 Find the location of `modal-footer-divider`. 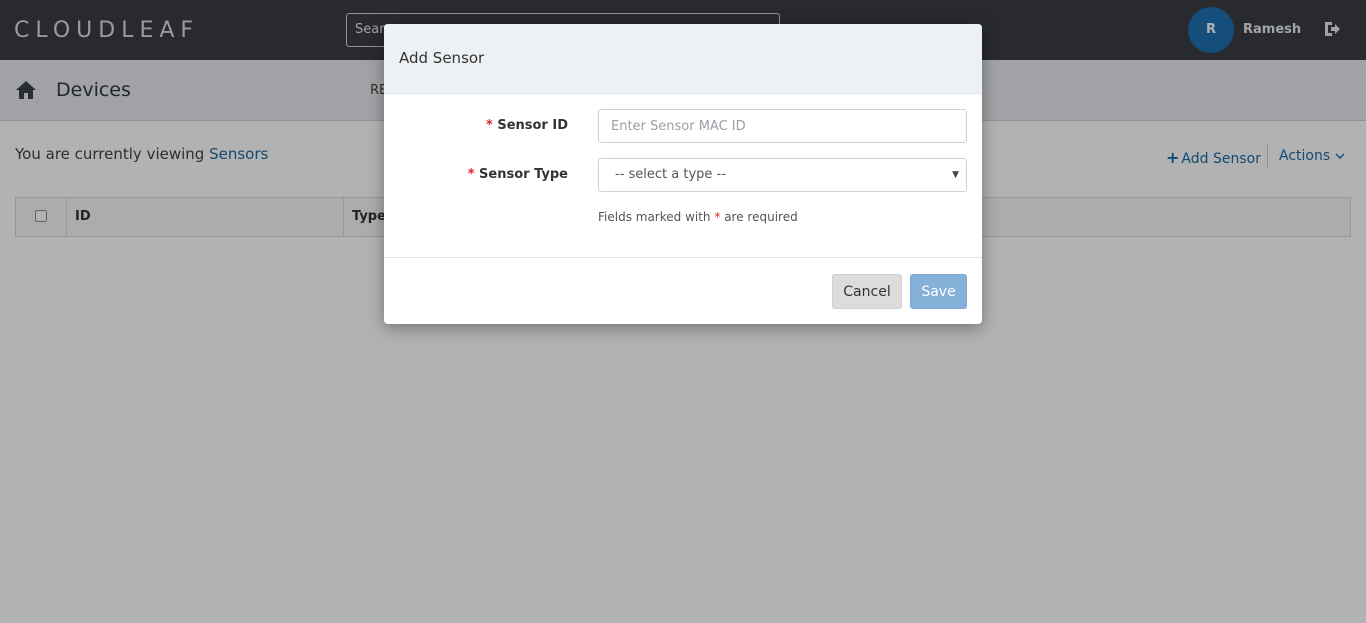

modal-footer-divider is located at coordinates (683, 257).